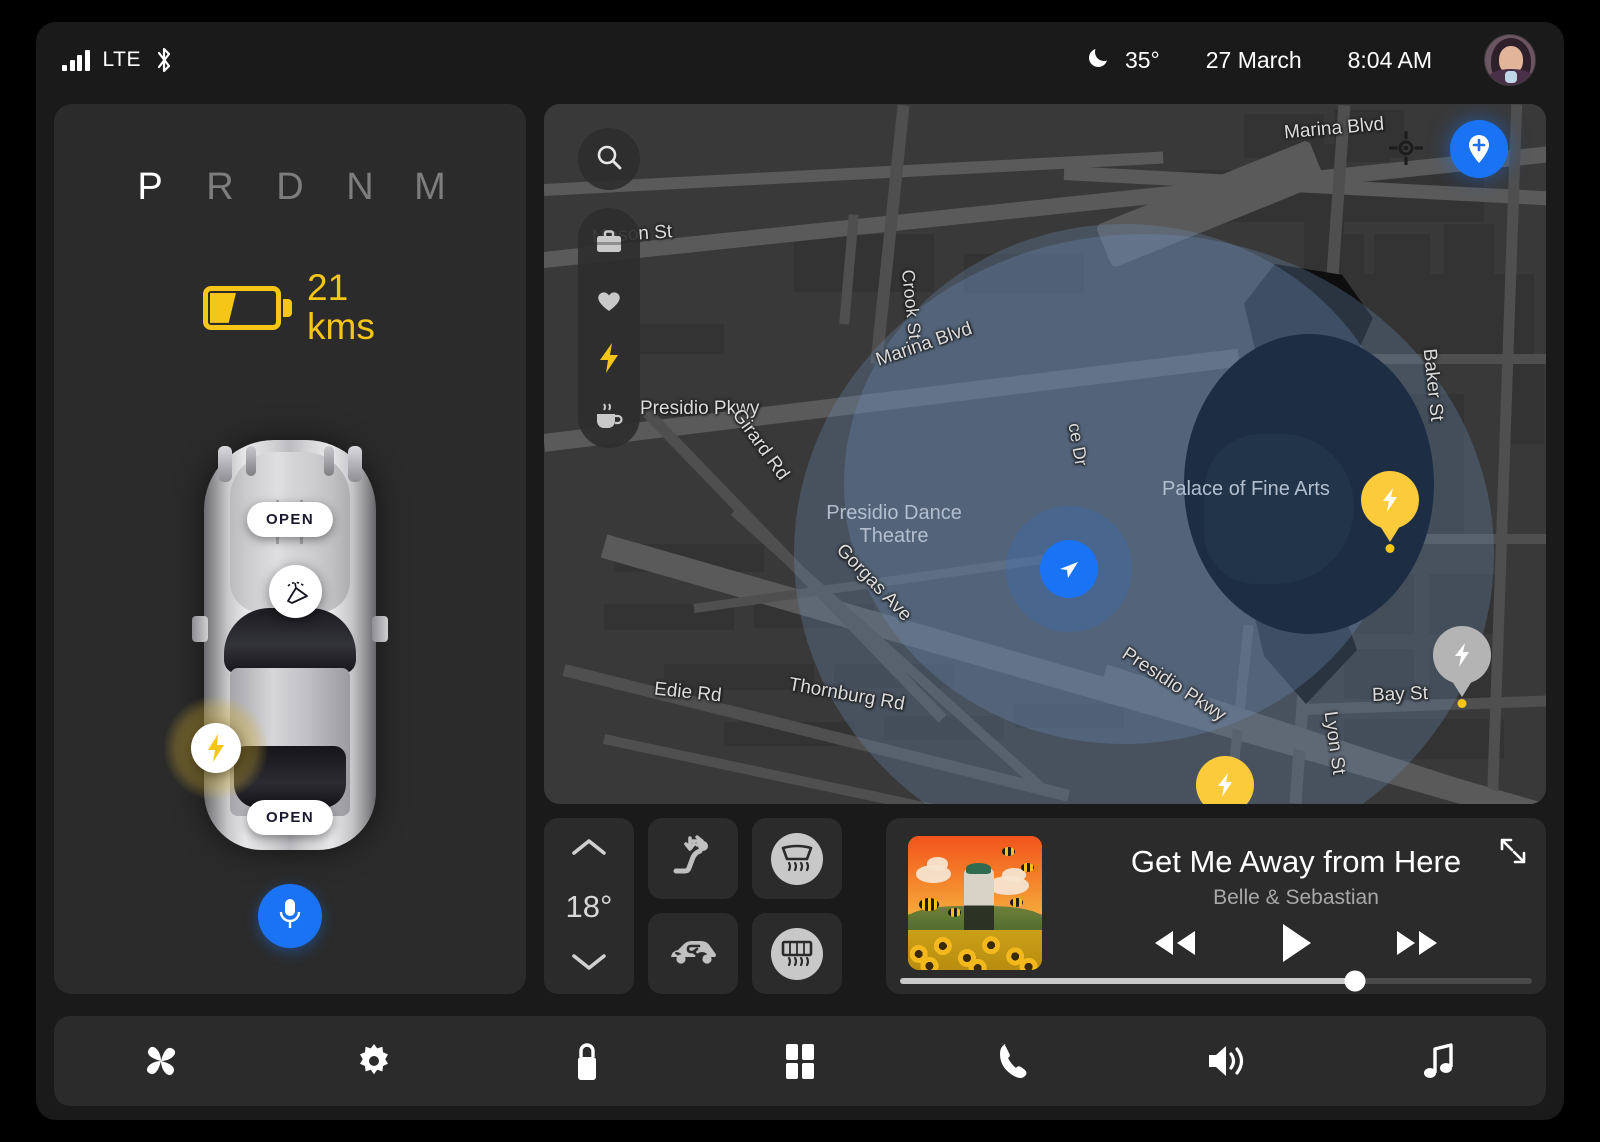 The width and height of the screenshot is (1600, 1142). I want to click on time-label: 8:04 AM, so click(1389, 59).